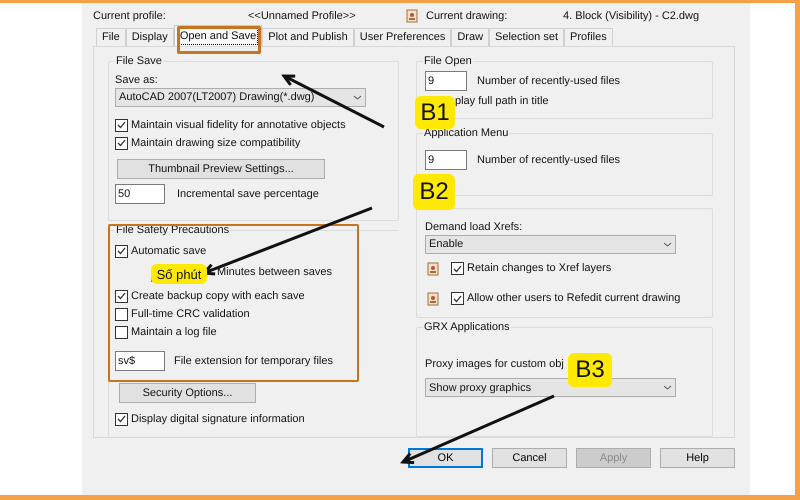  Describe the element at coordinates (168, 252) in the screenshot. I see `checkbox-label: Automatic save` at that location.